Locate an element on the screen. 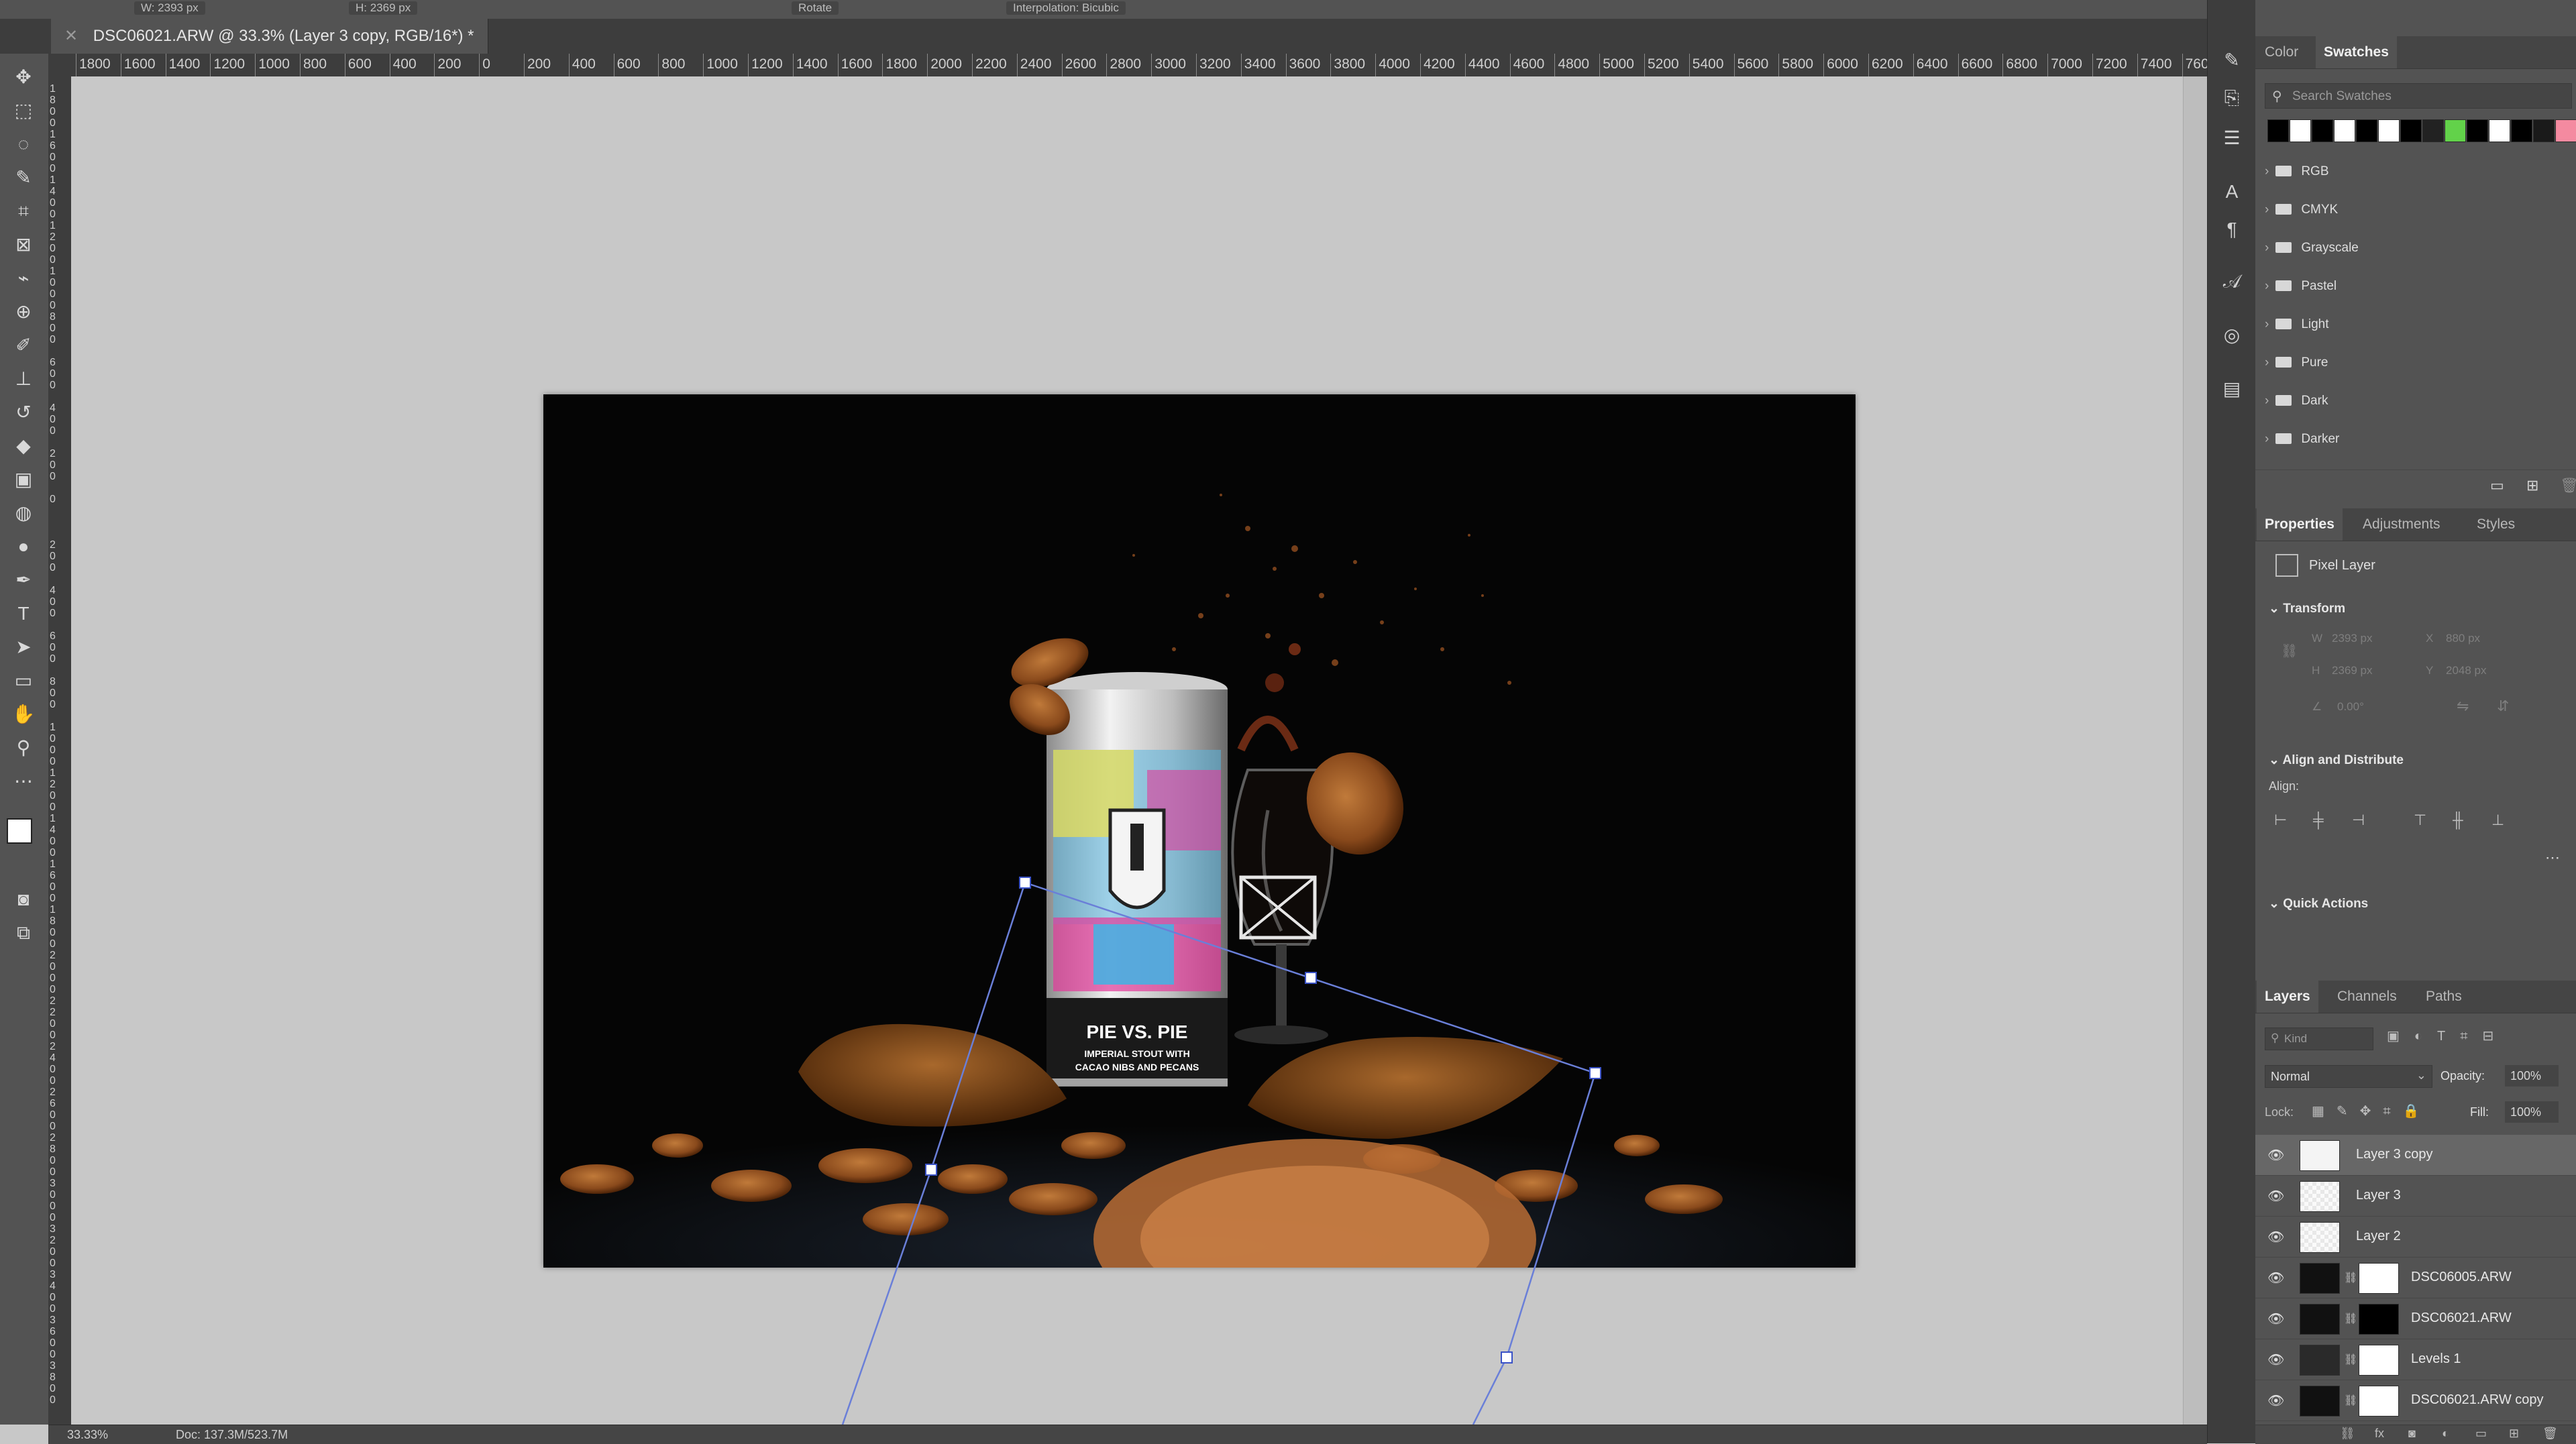  path-selection-tool-icon: ➤ is located at coordinates (23, 647).